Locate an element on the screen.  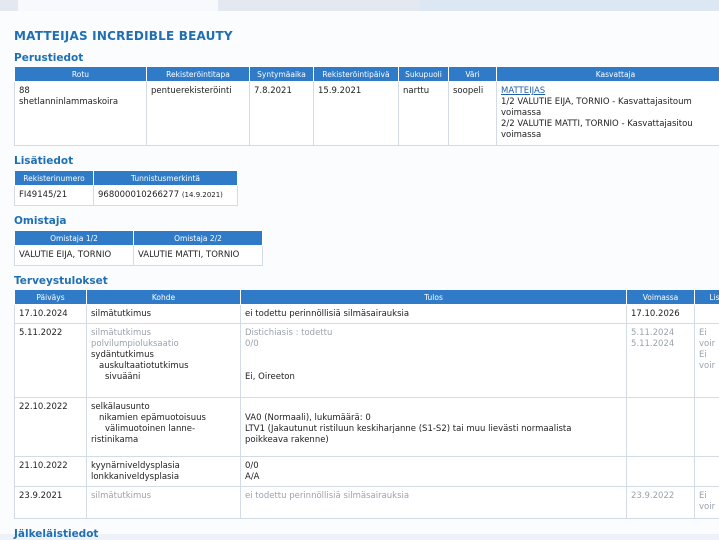
col-header-syntymaaika: Syntymäaika is located at coordinates (282, 74).